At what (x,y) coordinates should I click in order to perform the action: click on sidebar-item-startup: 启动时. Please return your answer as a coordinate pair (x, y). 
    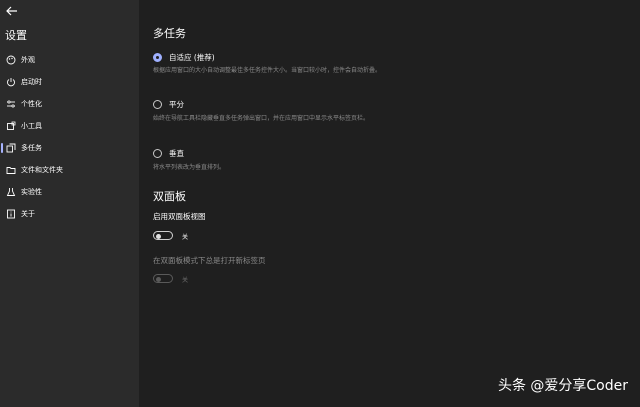
    Looking at the image, I should click on (69, 83).